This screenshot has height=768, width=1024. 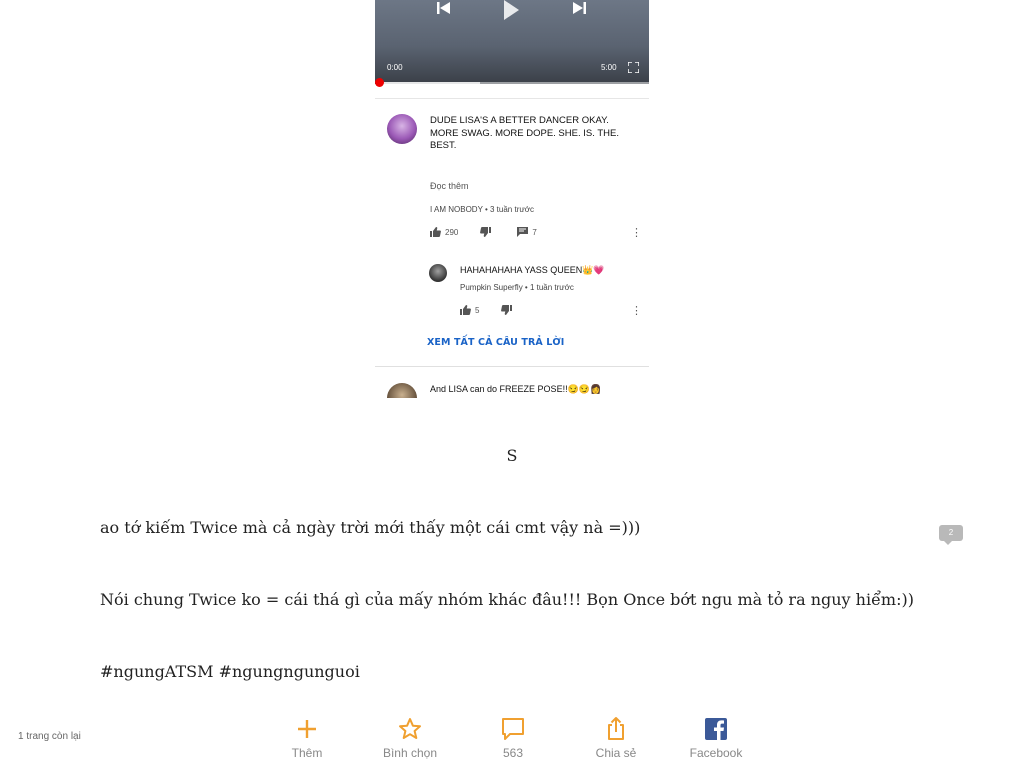 What do you see at coordinates (616, 728) in the screenshot?
I see `share-icon` at bounding box center [616, 728].